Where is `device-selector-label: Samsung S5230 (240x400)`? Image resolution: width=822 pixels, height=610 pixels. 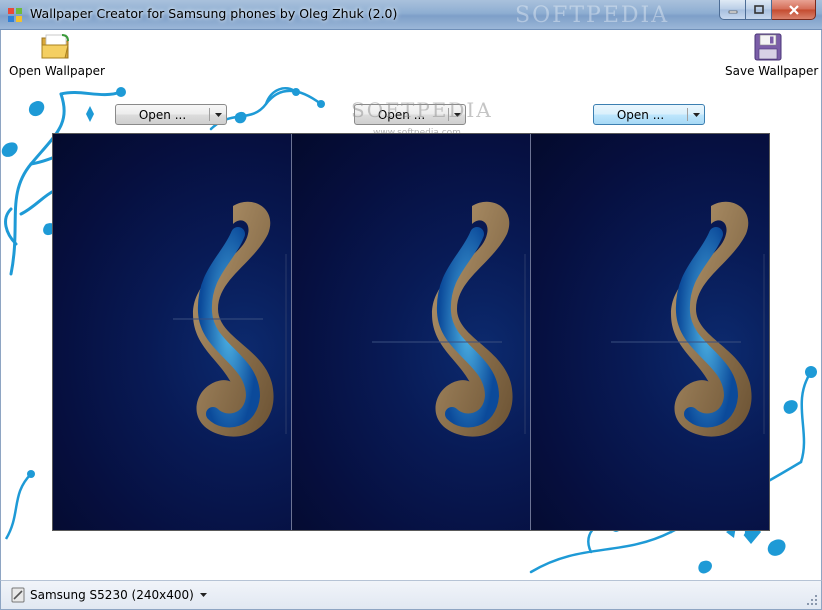
device-selector-label: Samsung S5230 (240x400) is located at coordinates (112, 595).